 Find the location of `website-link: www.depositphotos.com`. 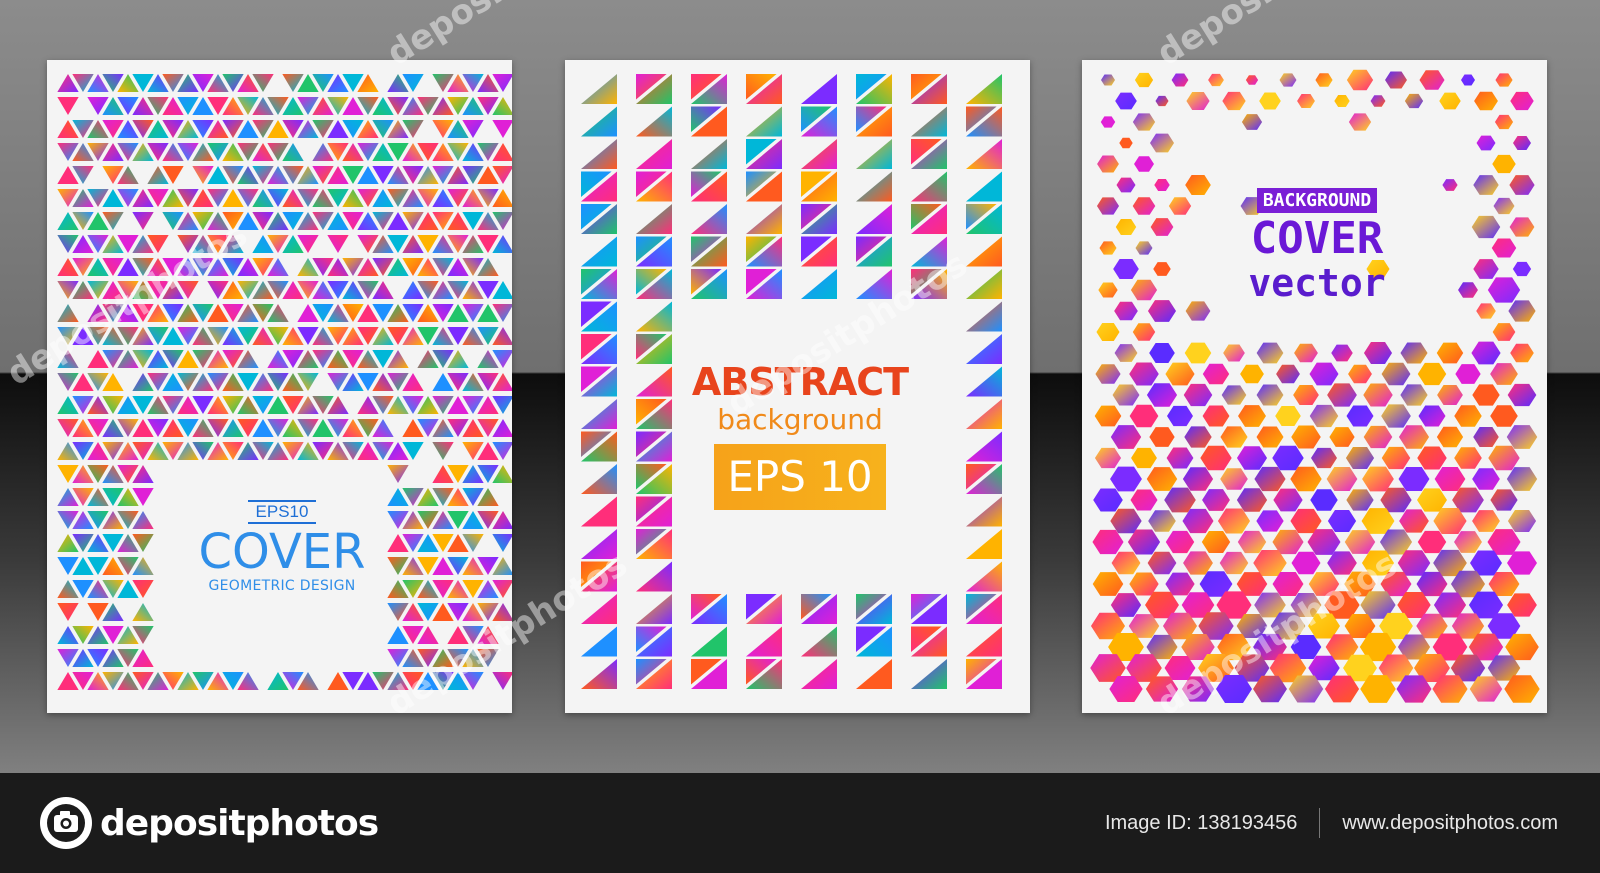

website-link: www.depositphotos.com is located at coordinates (1450, 823).